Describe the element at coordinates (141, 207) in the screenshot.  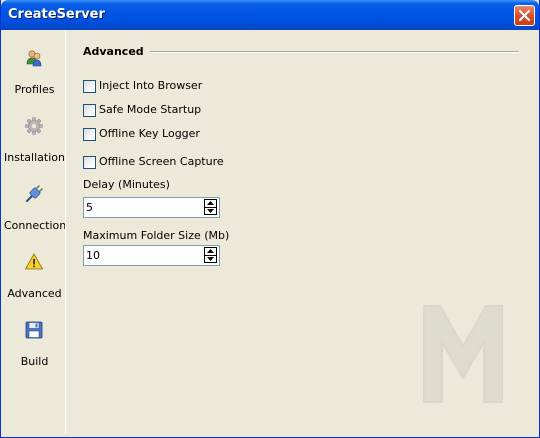
I see `delay-input` at that location.